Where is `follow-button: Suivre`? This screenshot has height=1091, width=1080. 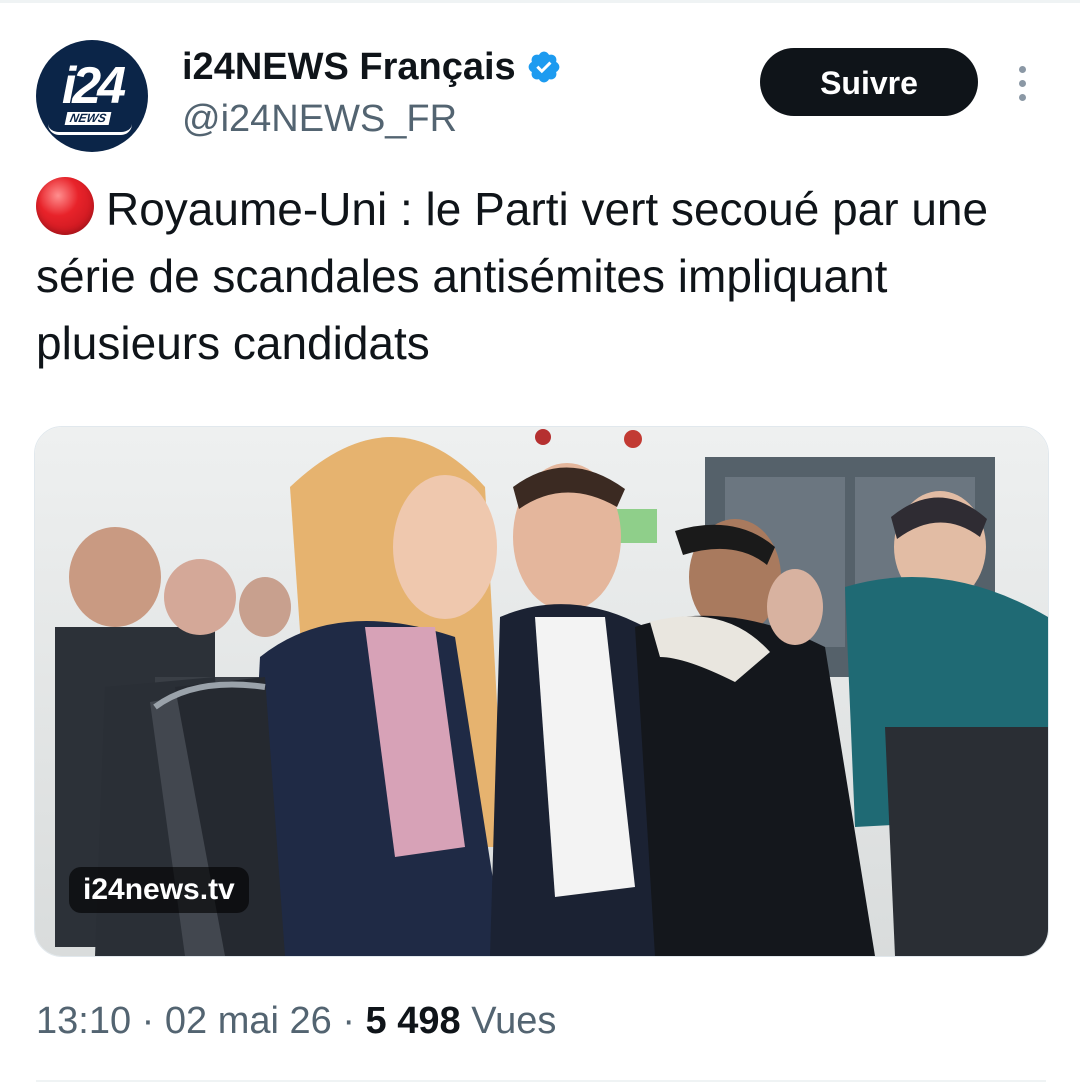 follow-button: Suivre is located at coordinates (869, 82).